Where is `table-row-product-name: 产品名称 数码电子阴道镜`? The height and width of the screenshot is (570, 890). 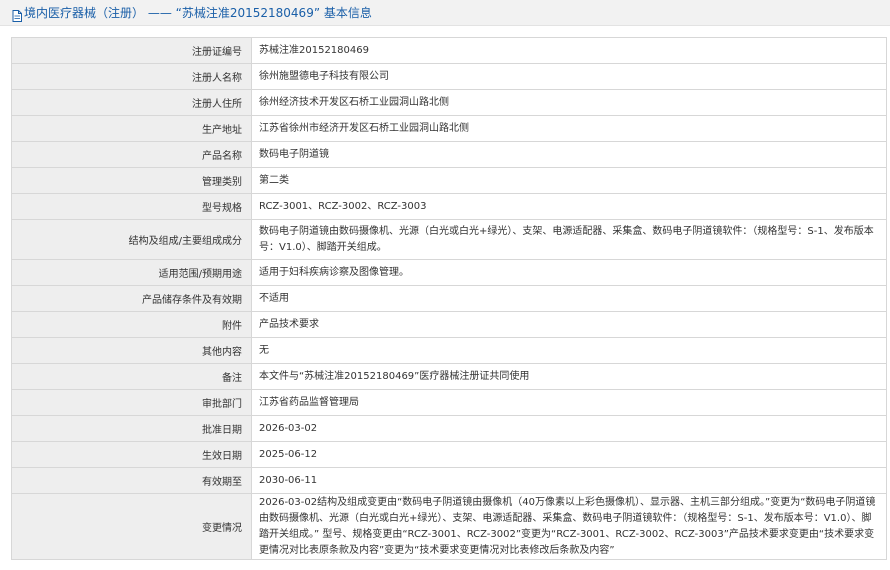
table-row-product-name: 产品名称 数码电子阴道镜 is located at coordinates (449, 154).